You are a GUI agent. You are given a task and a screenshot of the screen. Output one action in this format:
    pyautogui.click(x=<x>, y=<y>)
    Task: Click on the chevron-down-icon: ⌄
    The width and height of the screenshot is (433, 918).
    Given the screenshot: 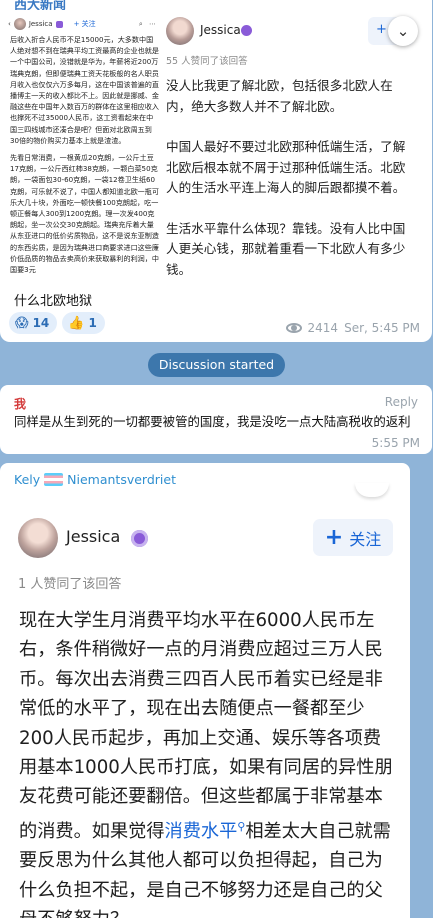 What is the action you would take?
    pyautogui.click(x=403, y=31)
    